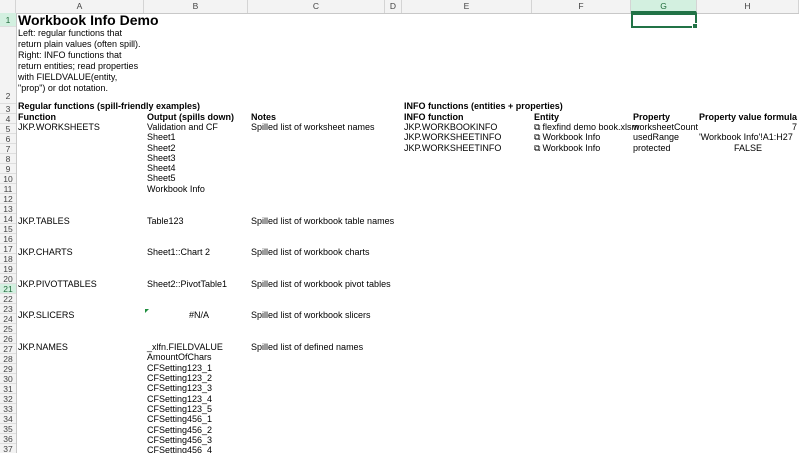  Describe the element at coordinates (434, 117) in the screenshot. I see `col-label-info-function: INFO function` at that location.